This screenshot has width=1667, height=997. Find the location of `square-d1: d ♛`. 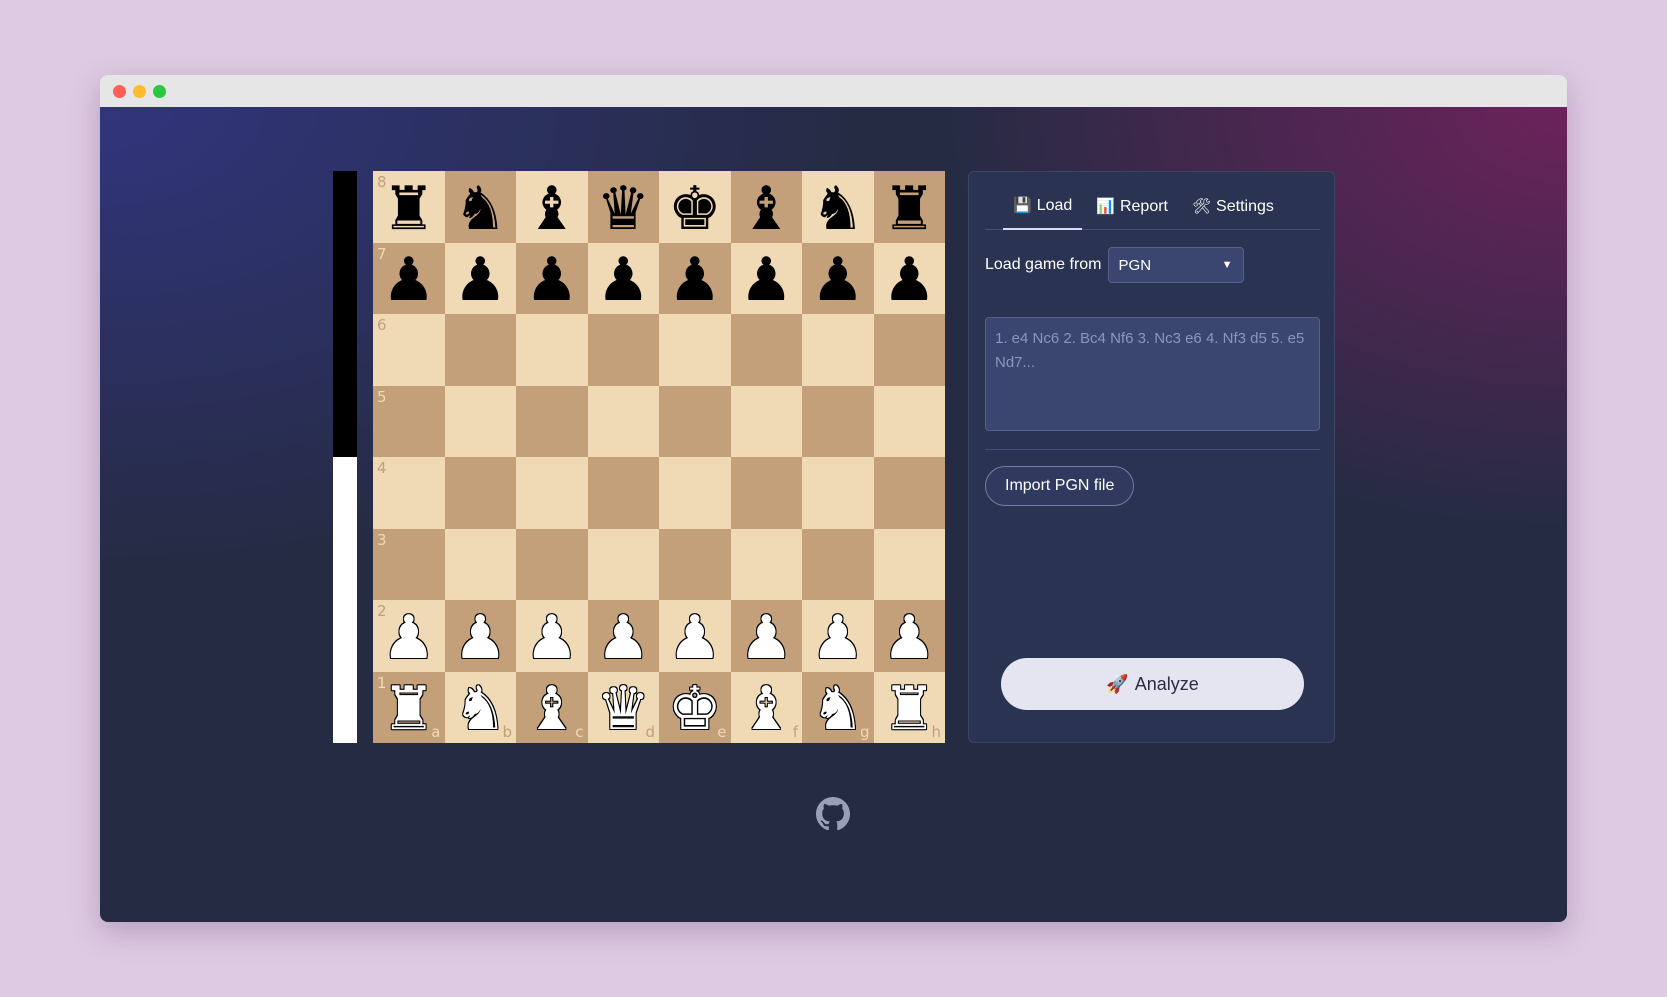

square-d1: d ♛ is located at coordinates (623, 707).